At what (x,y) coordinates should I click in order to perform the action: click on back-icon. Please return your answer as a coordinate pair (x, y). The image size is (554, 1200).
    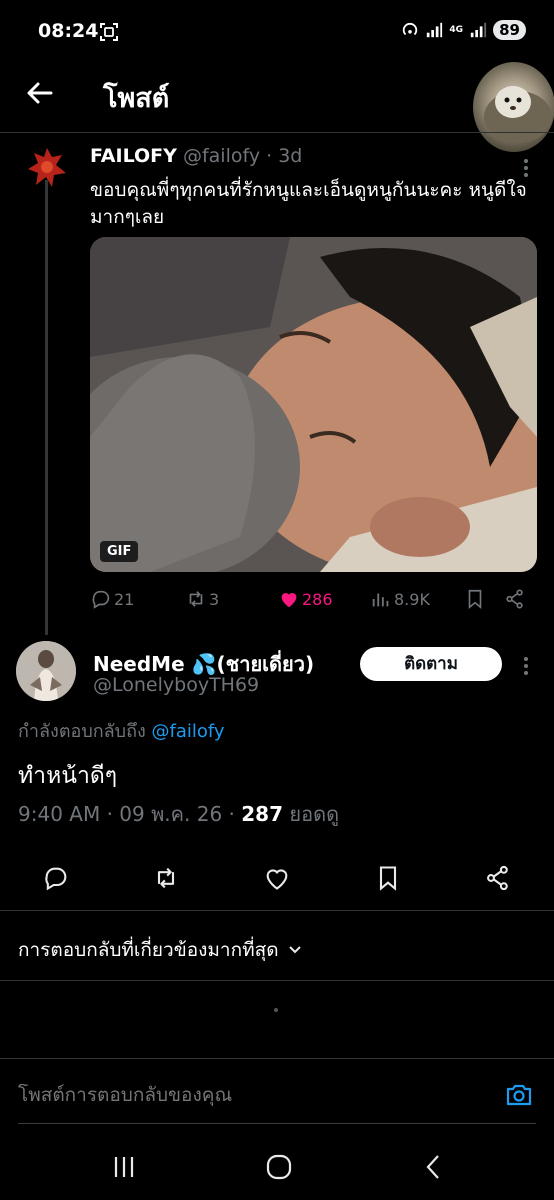
    Looking at the image, I should click on (434, 1167).